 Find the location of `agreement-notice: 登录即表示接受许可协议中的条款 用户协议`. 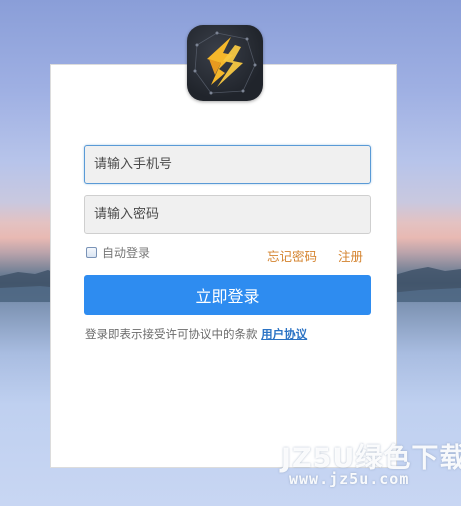

agreement-notice: 登录即表示接受许可协议中的条款 用户协议 is located at coordinates (196, 334).